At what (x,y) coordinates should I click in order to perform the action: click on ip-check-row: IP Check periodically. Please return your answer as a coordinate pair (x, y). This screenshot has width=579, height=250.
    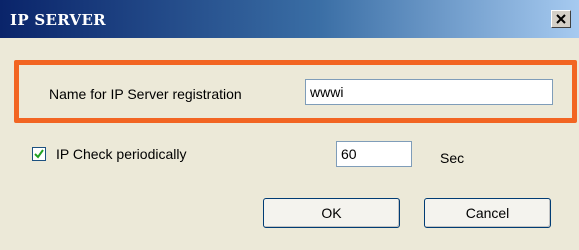
    Looking at the image, I should click on (109, 154).